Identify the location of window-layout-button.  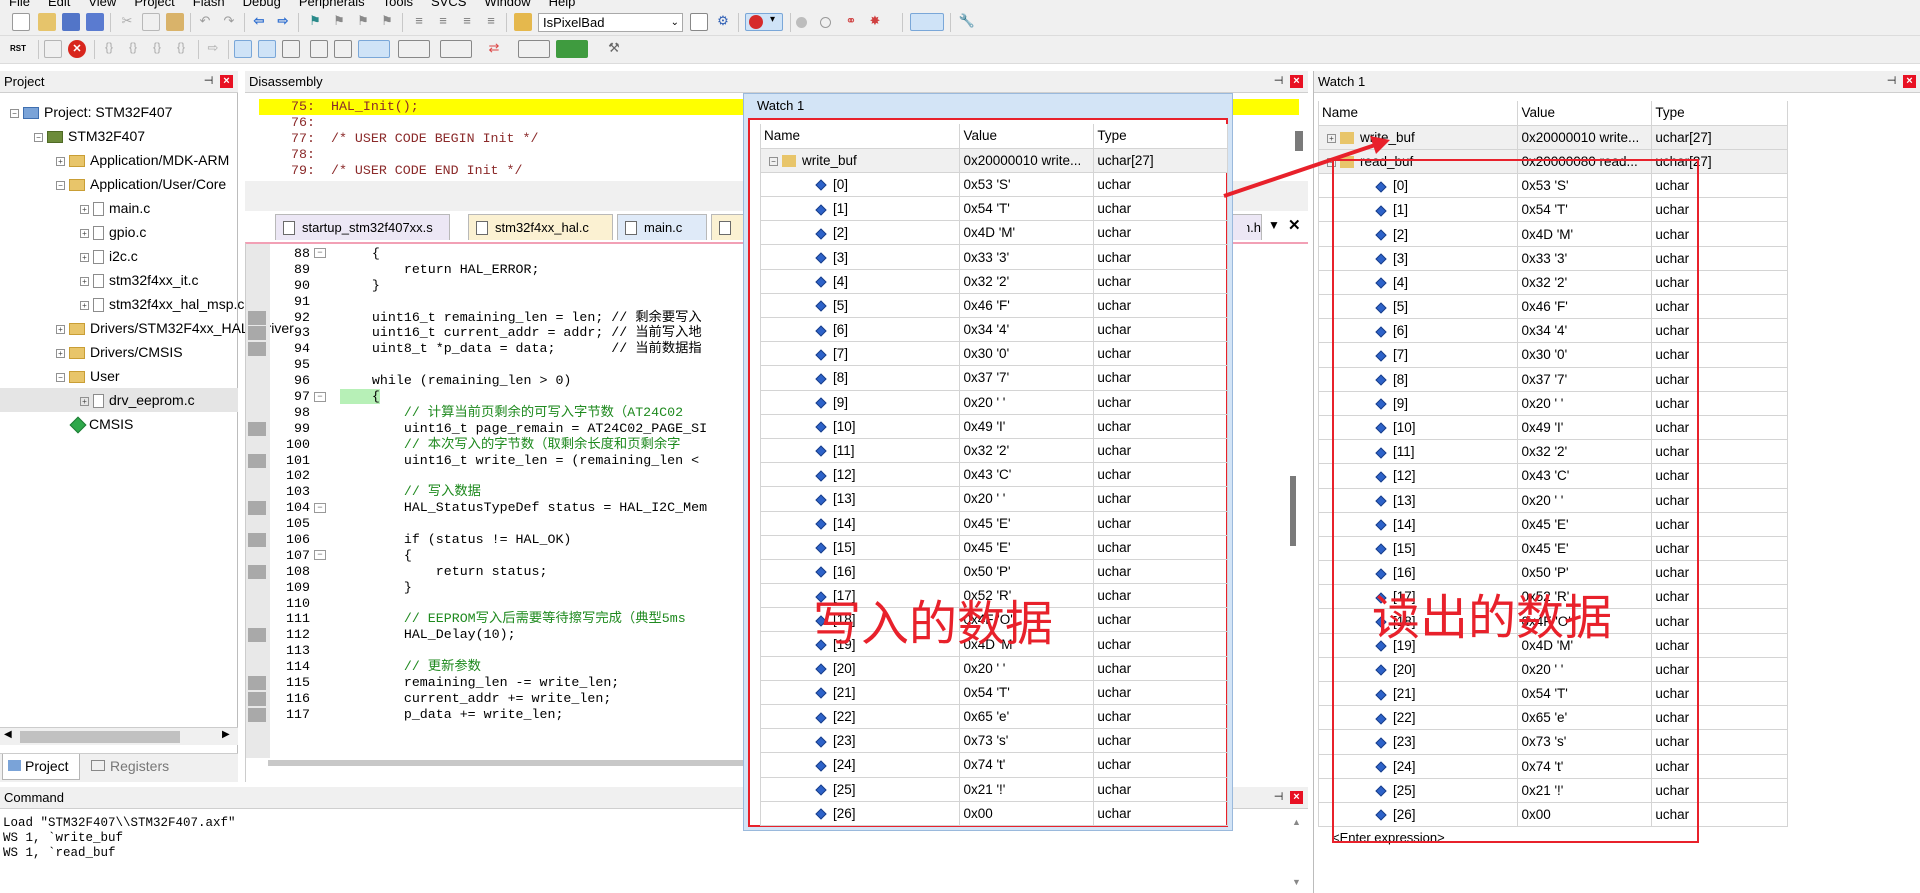
(927, 22).